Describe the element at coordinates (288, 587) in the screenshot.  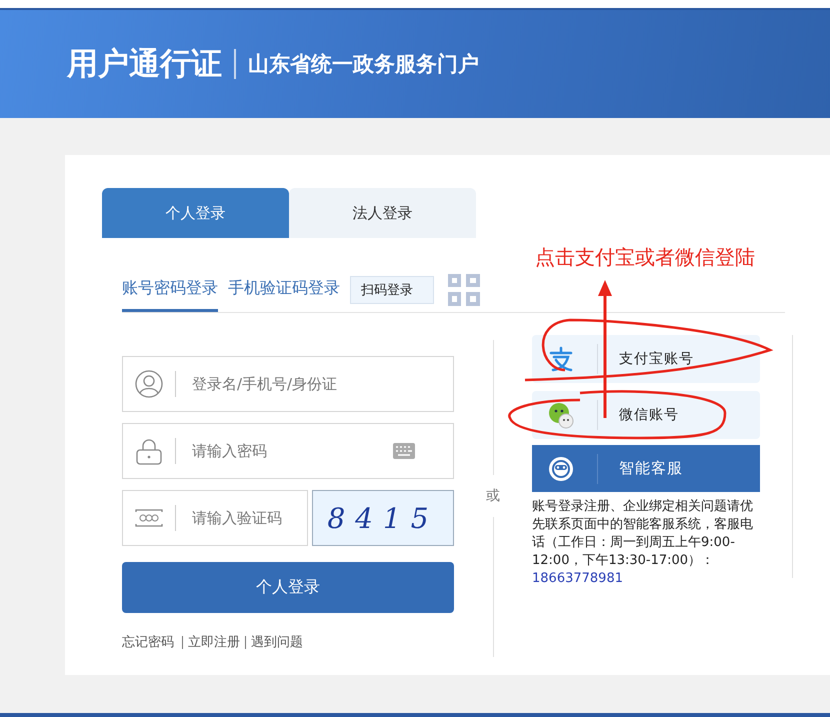
I see `login-button: 个人登录` at that location.